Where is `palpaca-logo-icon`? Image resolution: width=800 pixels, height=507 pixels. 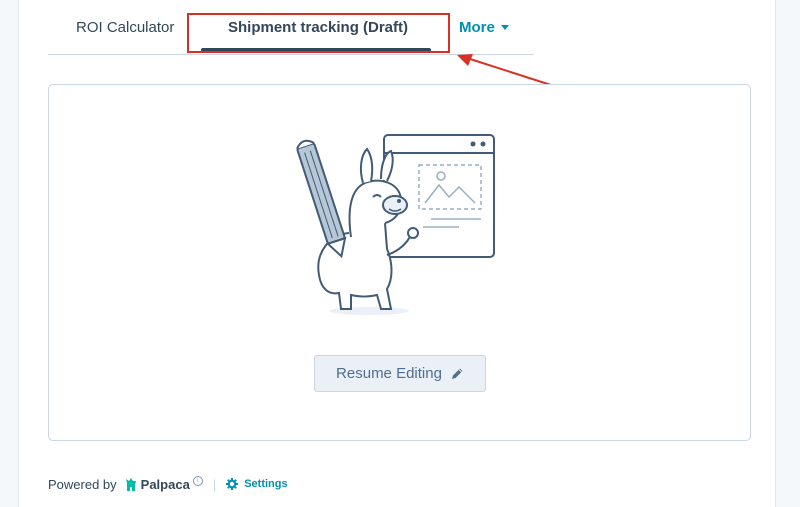 palpaca-logo-icon is located at coordinates (131, 484).